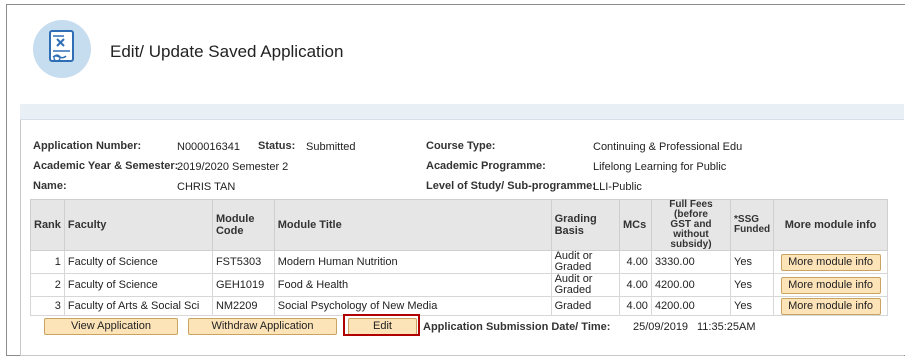  I want to click on academic-year-semester-value: 2019/2020 Semester 2, so click(233, 167).